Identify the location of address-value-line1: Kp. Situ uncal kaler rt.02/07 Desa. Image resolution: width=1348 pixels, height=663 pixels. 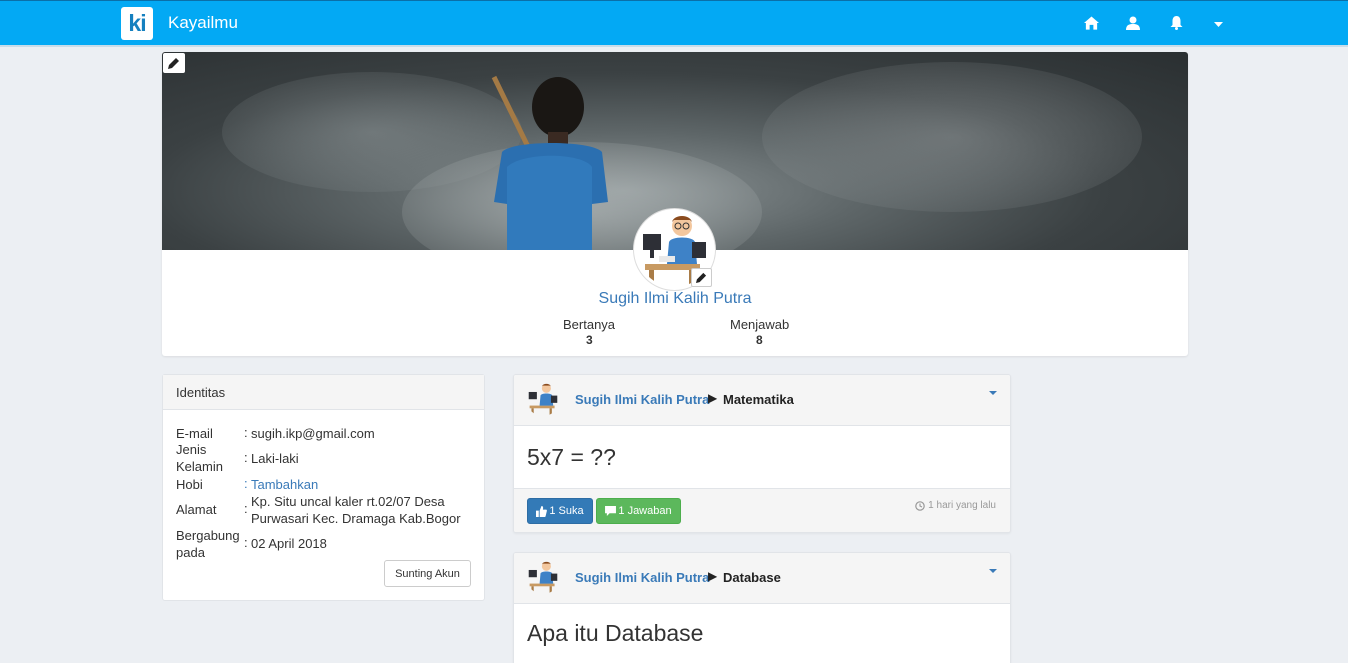
(348, 501).